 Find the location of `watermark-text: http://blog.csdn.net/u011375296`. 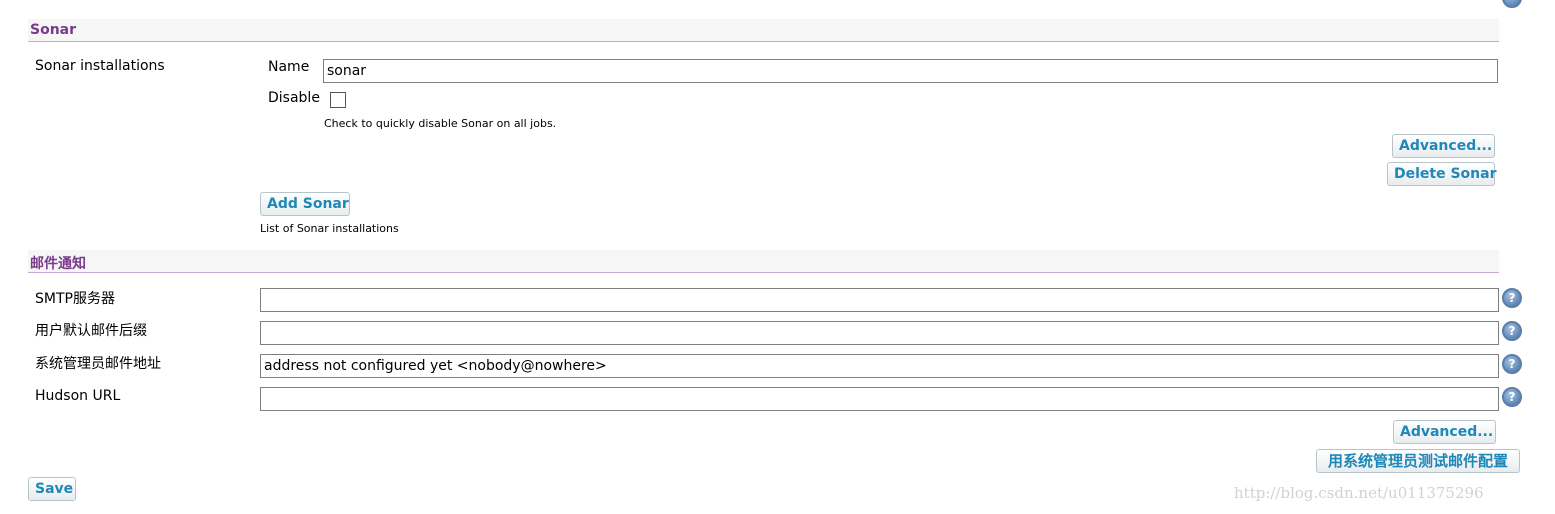

watermark-text: http://blog.csdn.net/u011375296 is located at coordinates (1359, 493).